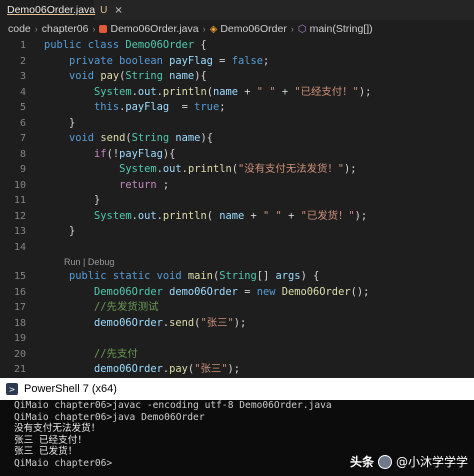  Describe the element at coordinates (361, 215) in the screenshot. I see `code-token: );` at that location.